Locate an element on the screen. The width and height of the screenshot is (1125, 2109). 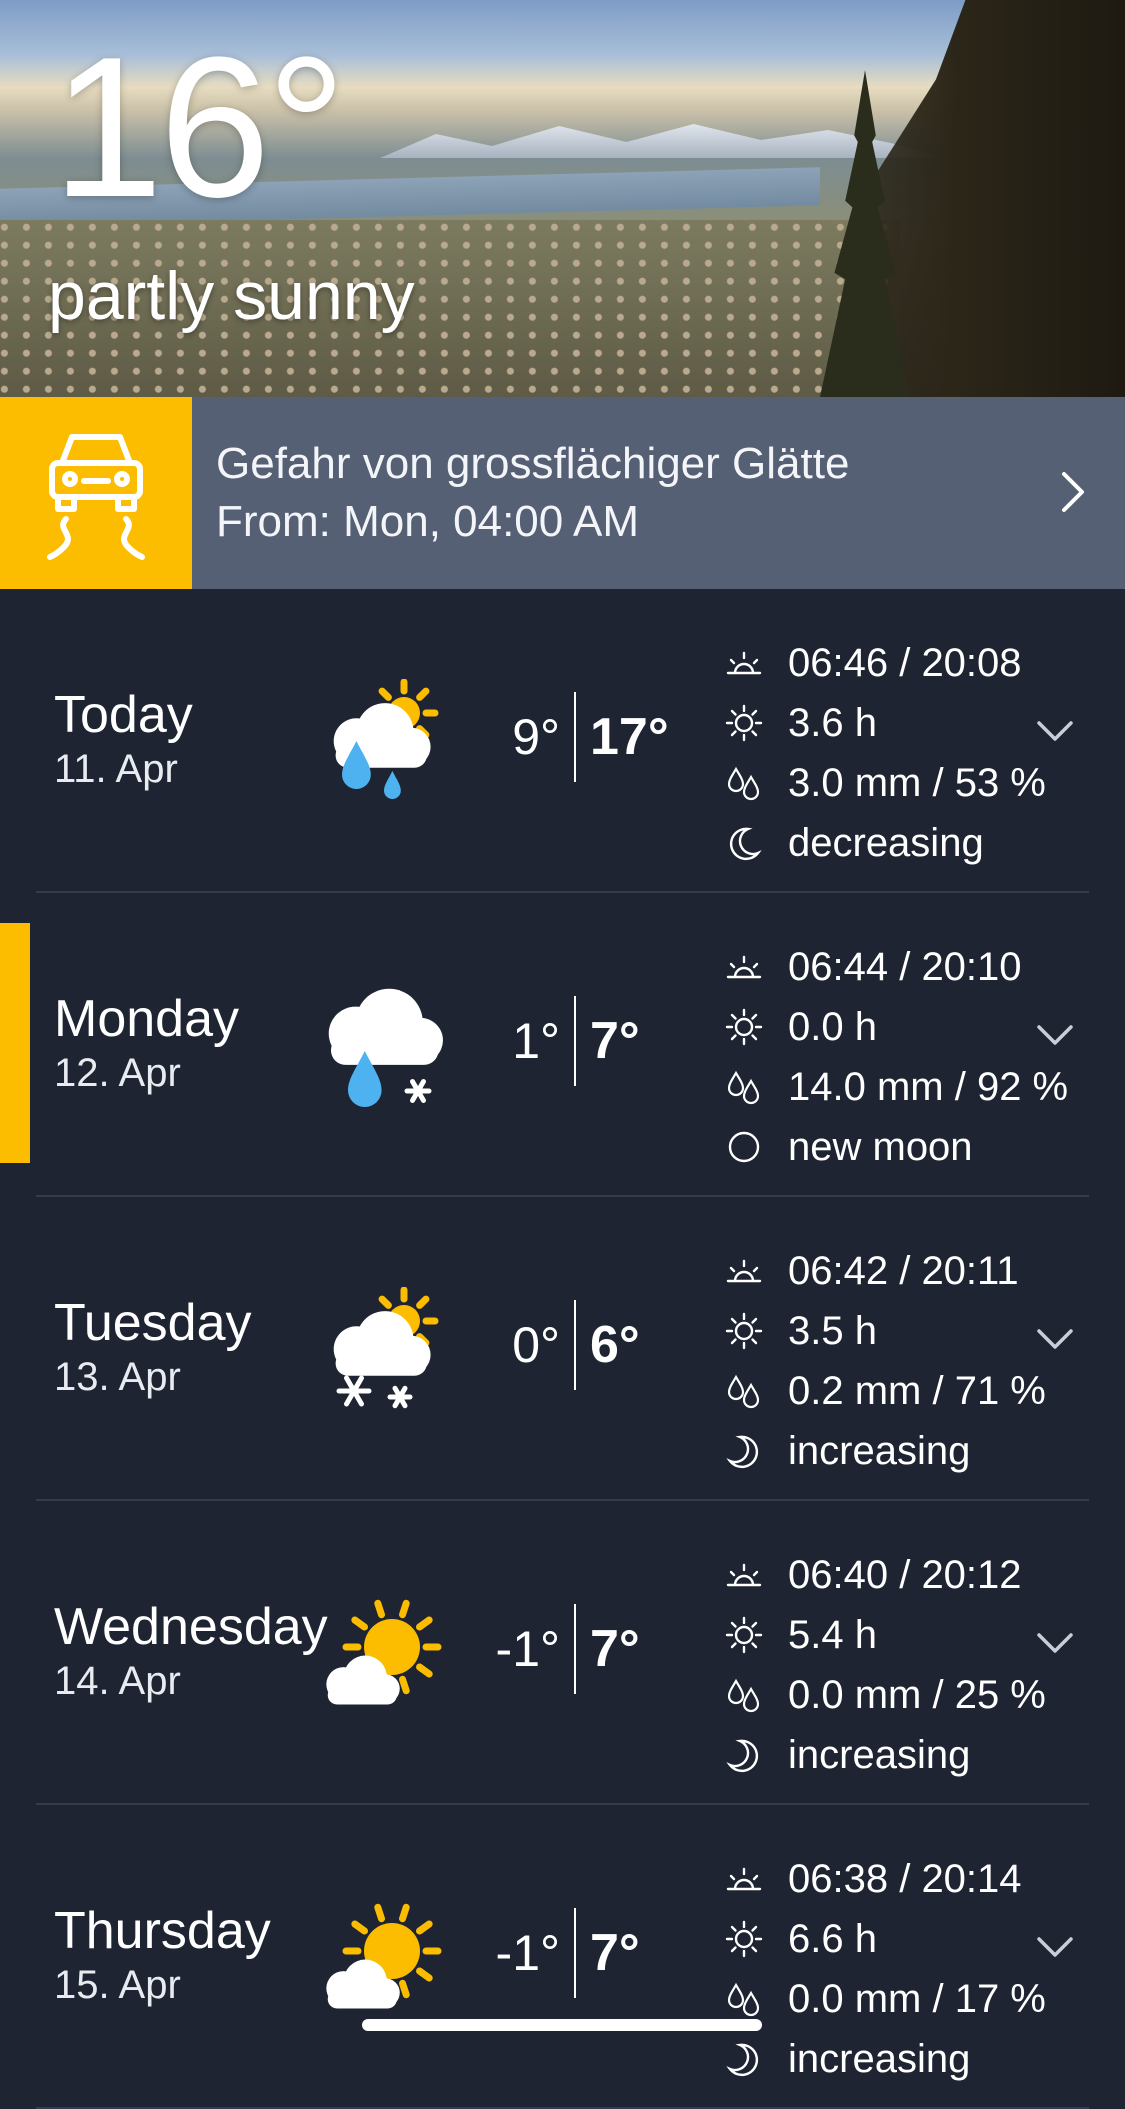
home-indicator is located at coordinates (562, 2025).